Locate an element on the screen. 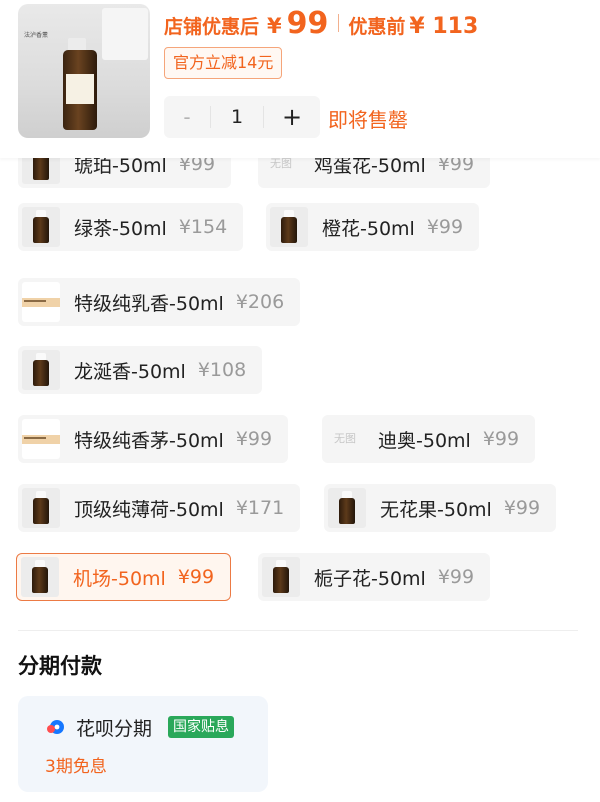 Image resolution: width=600 pixels, height=802 pixels. option-name: 橙花-50ml is located at coordinates (368, 228).